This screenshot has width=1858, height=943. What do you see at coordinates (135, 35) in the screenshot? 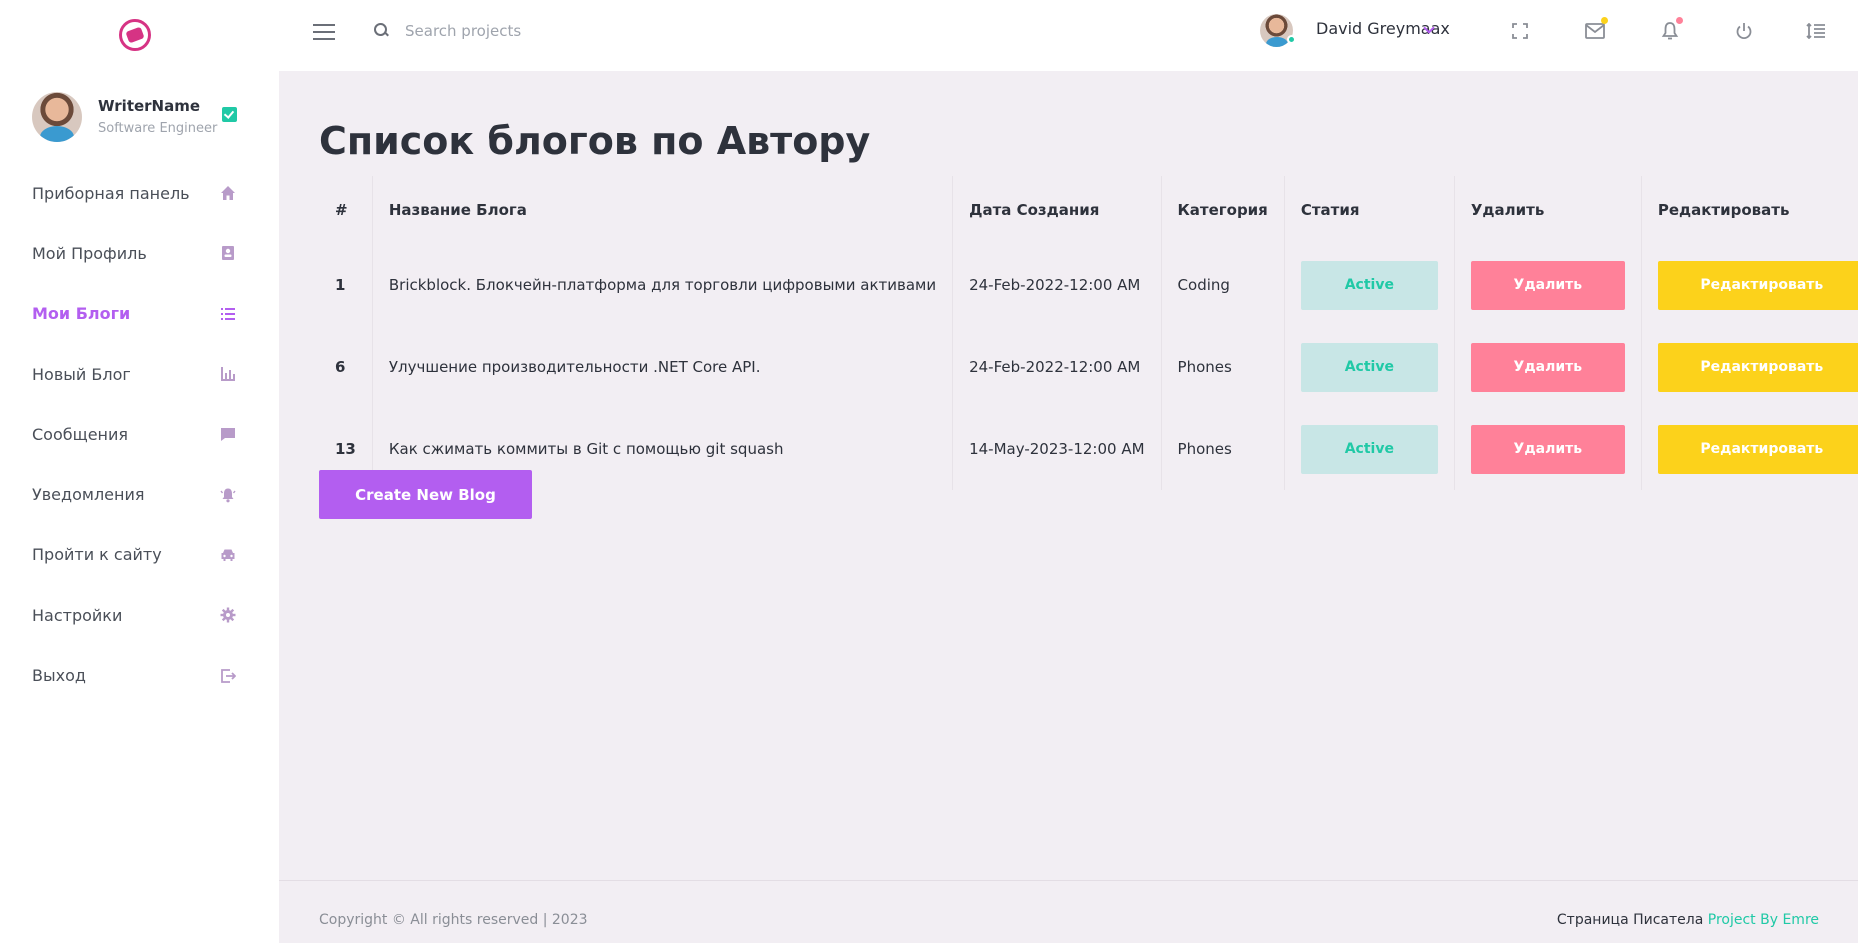
I see `app-logo` at bounding box center [135, 35].